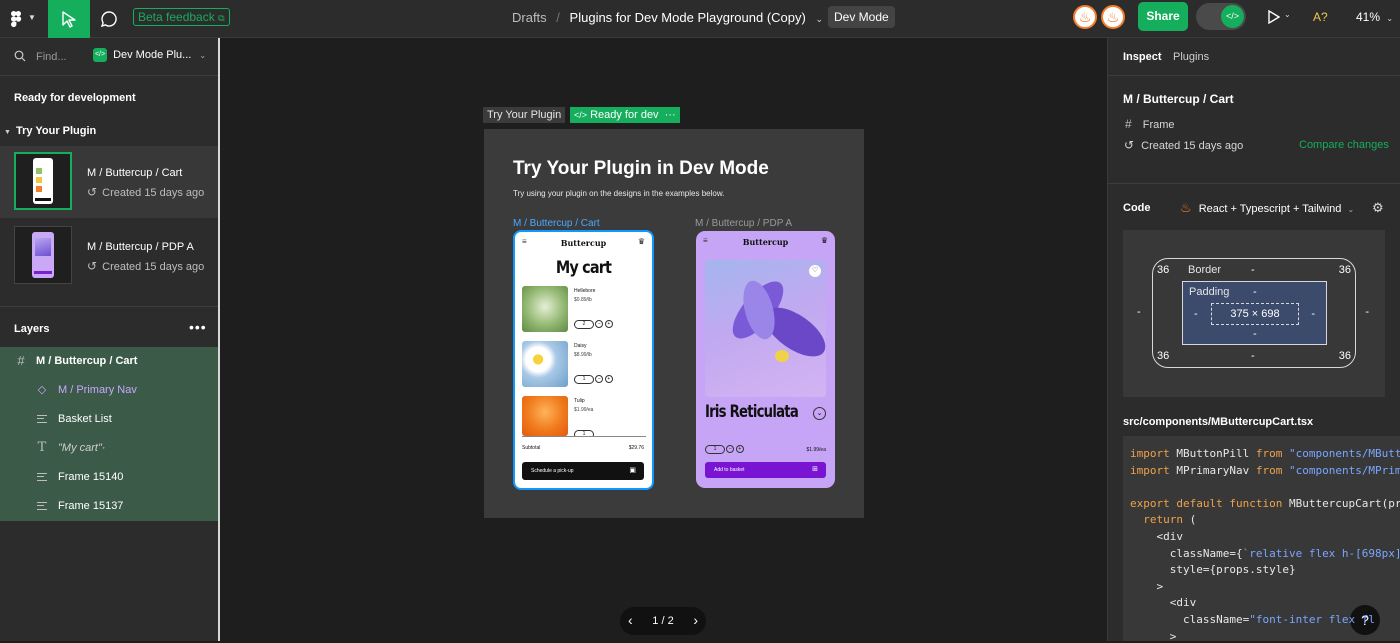 The width and height of the screenshot is (1400, 643). I want to click on chevron-right-icon: ›, so click(695, 620).